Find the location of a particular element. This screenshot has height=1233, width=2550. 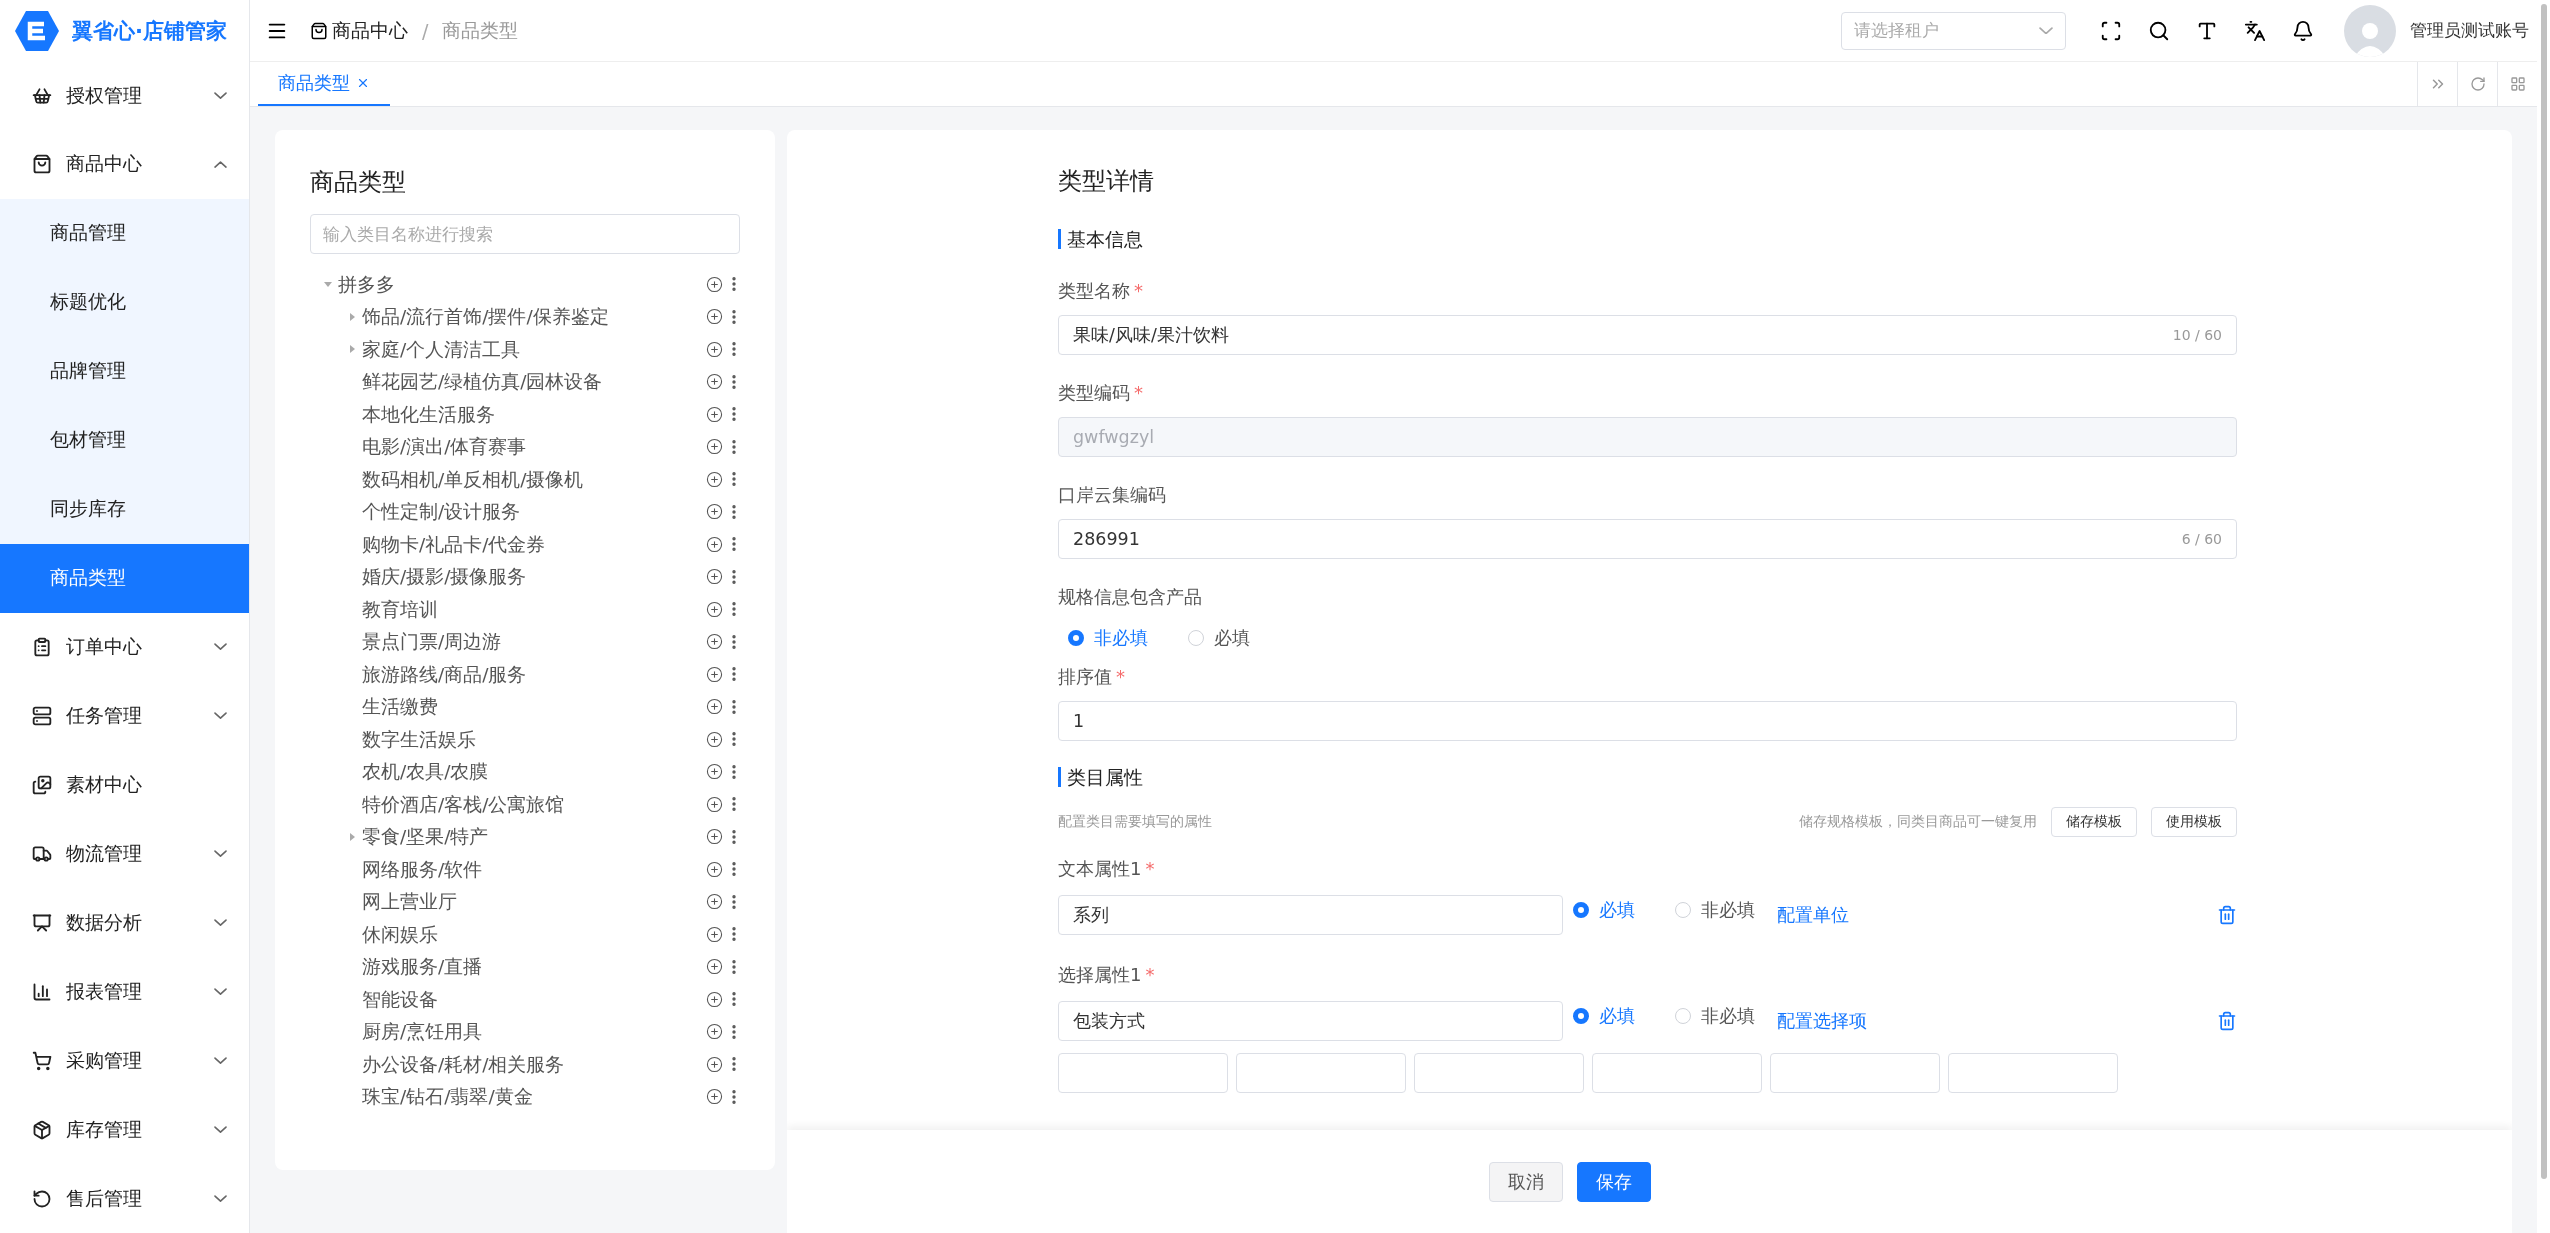

tree-item: 鲜花园艺/绿植仿真/园林设备 is located at coordinates (534, 382).